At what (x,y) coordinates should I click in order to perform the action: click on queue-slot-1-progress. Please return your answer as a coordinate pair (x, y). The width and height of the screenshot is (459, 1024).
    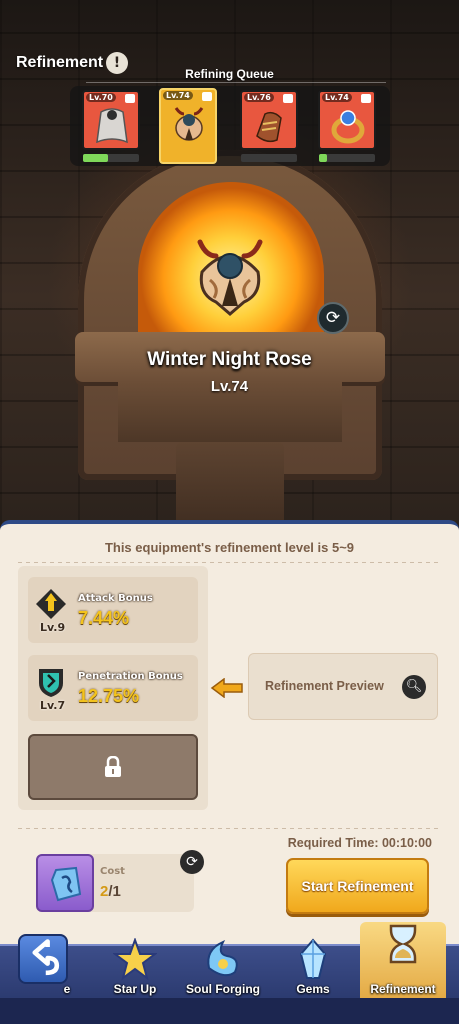
    Looking at the image, I should click on (111, 158).